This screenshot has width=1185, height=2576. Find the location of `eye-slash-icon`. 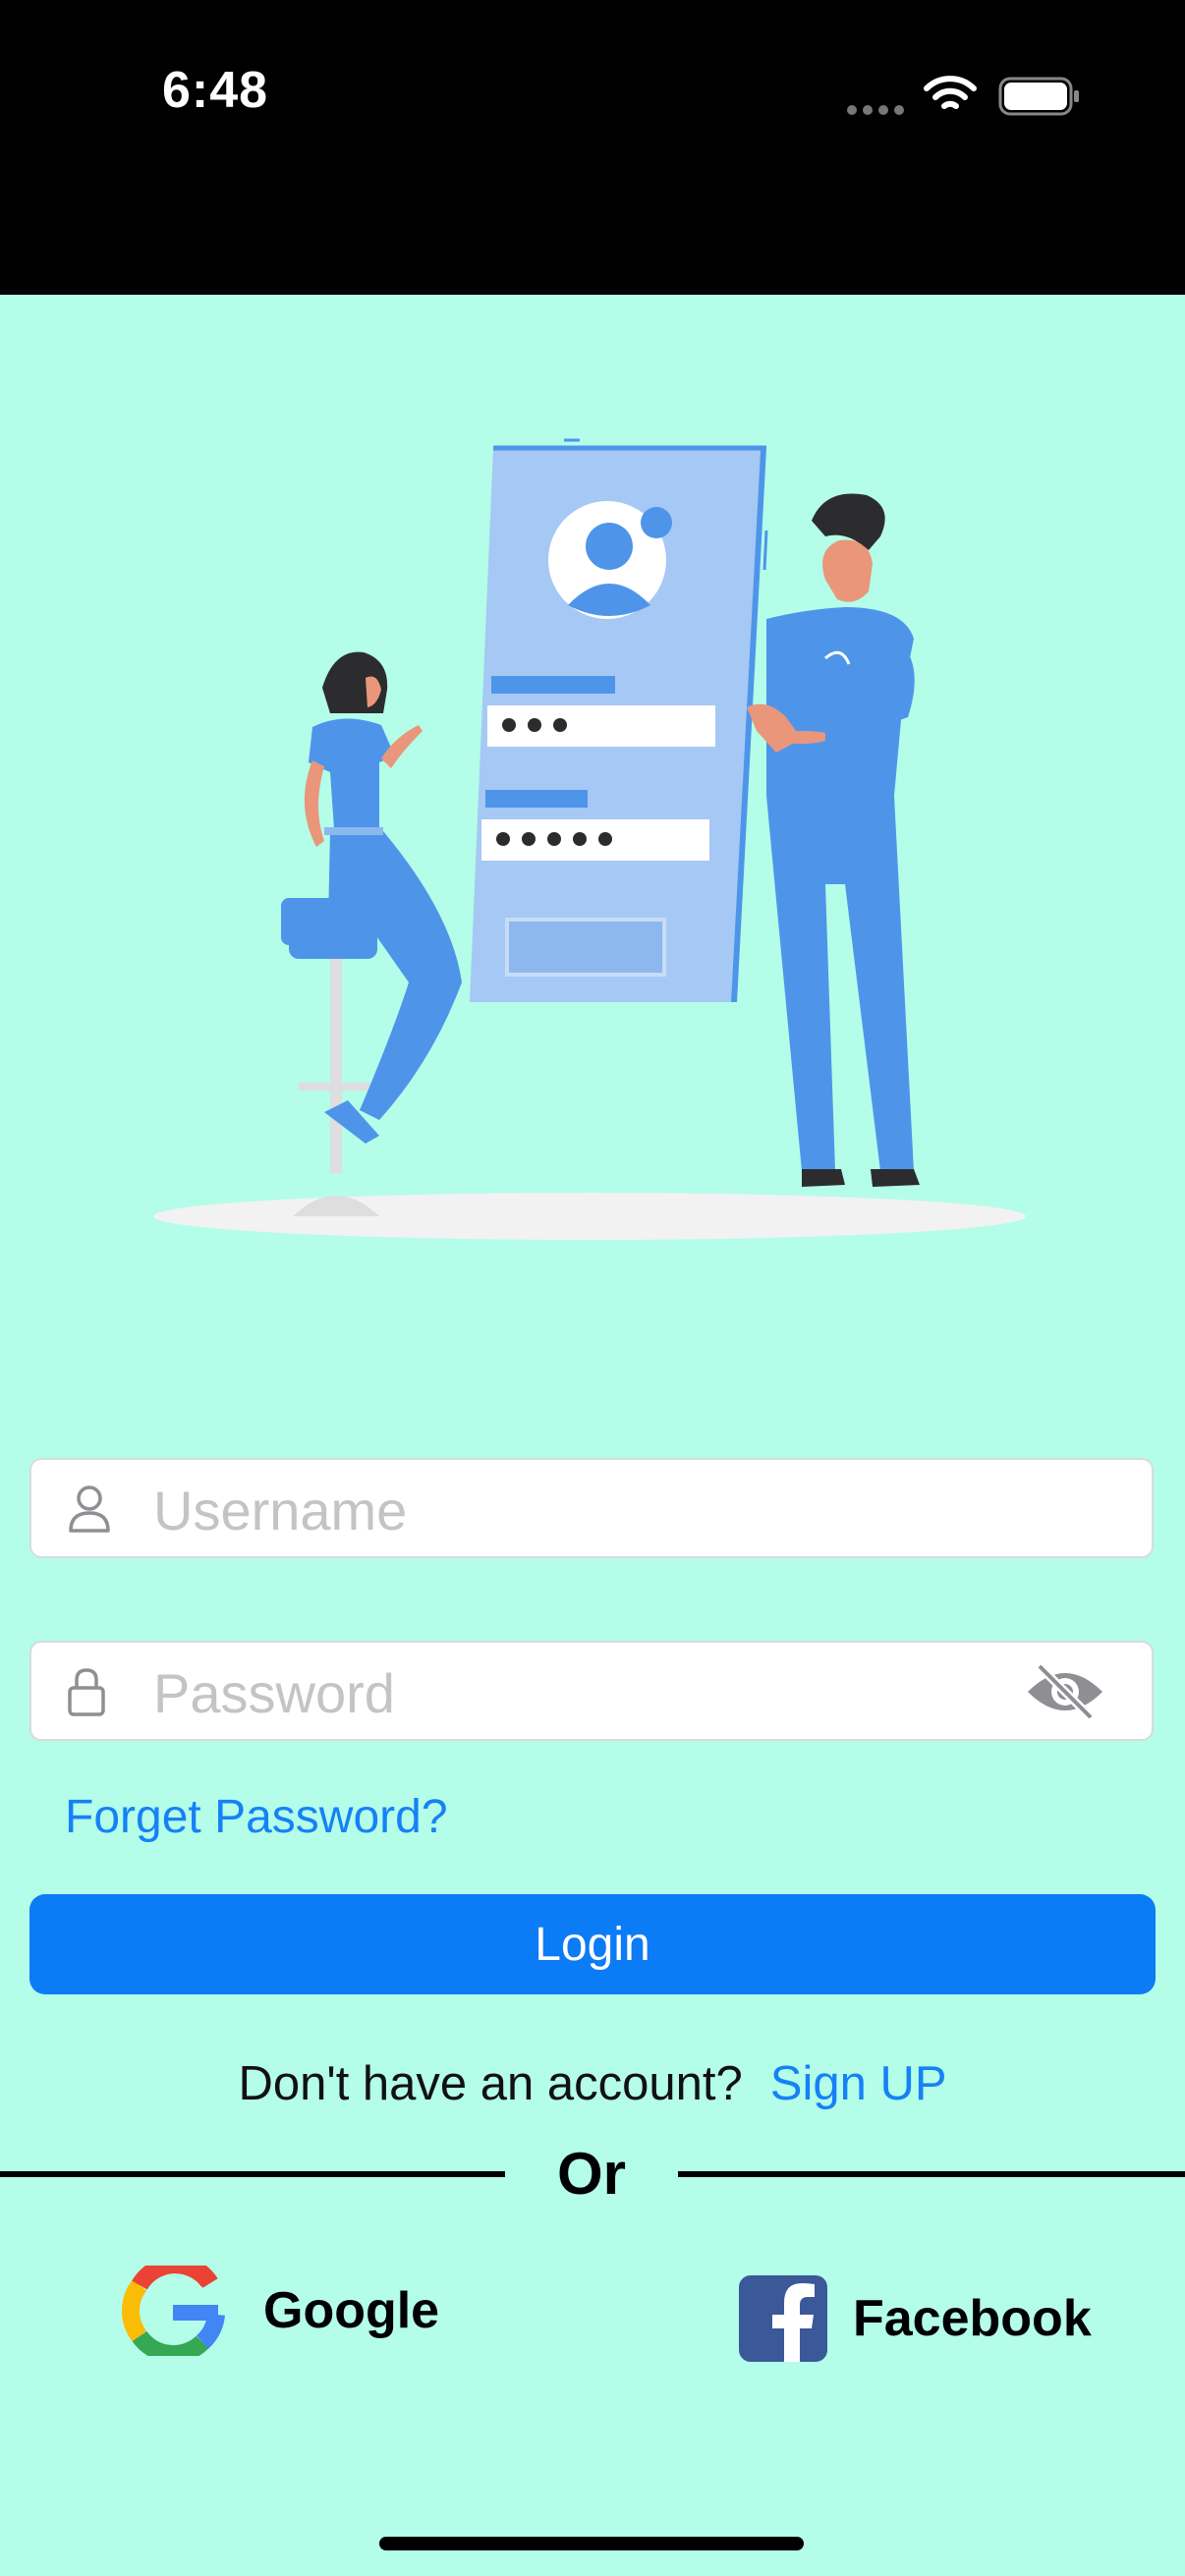

eye-slash-icon is located at coordinates (1065, 1691).